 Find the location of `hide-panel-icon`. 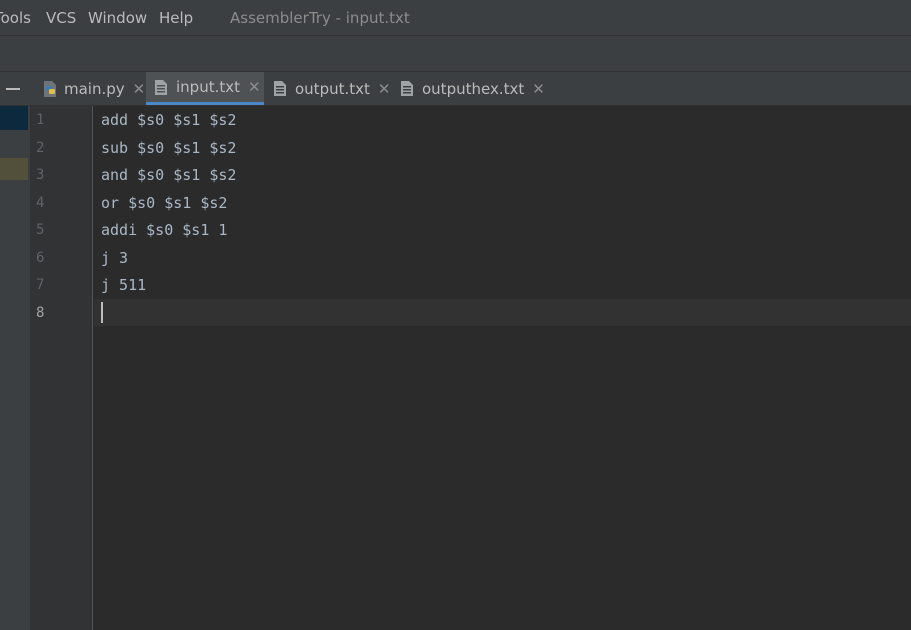

hide-panel-icon is located at coordinates (13, 89).